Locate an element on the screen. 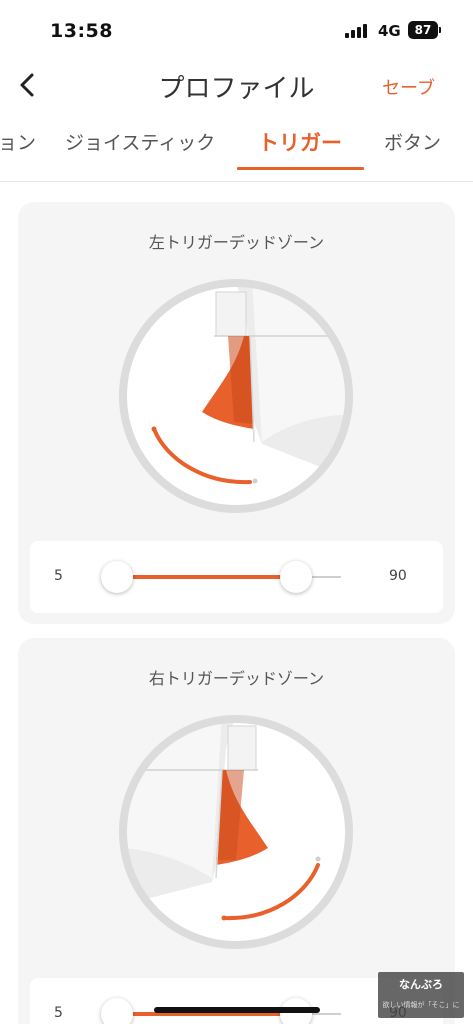 This screenshot has height=1024, width=473. network-type: 4G is located at coordinates (389, 31).